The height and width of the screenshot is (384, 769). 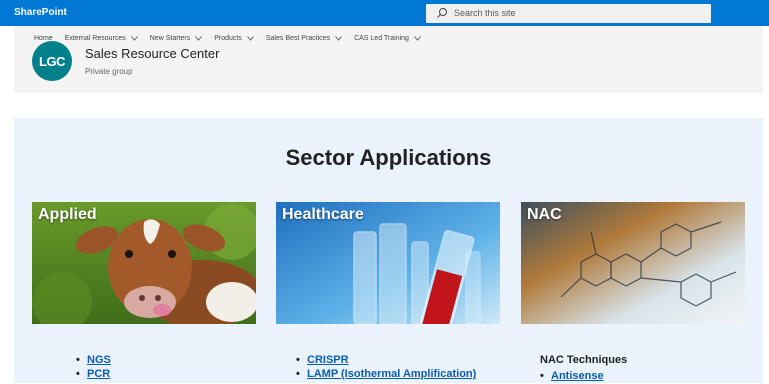 I want to click on site-title: Sales Resource Center, so click(x=152, y=53).